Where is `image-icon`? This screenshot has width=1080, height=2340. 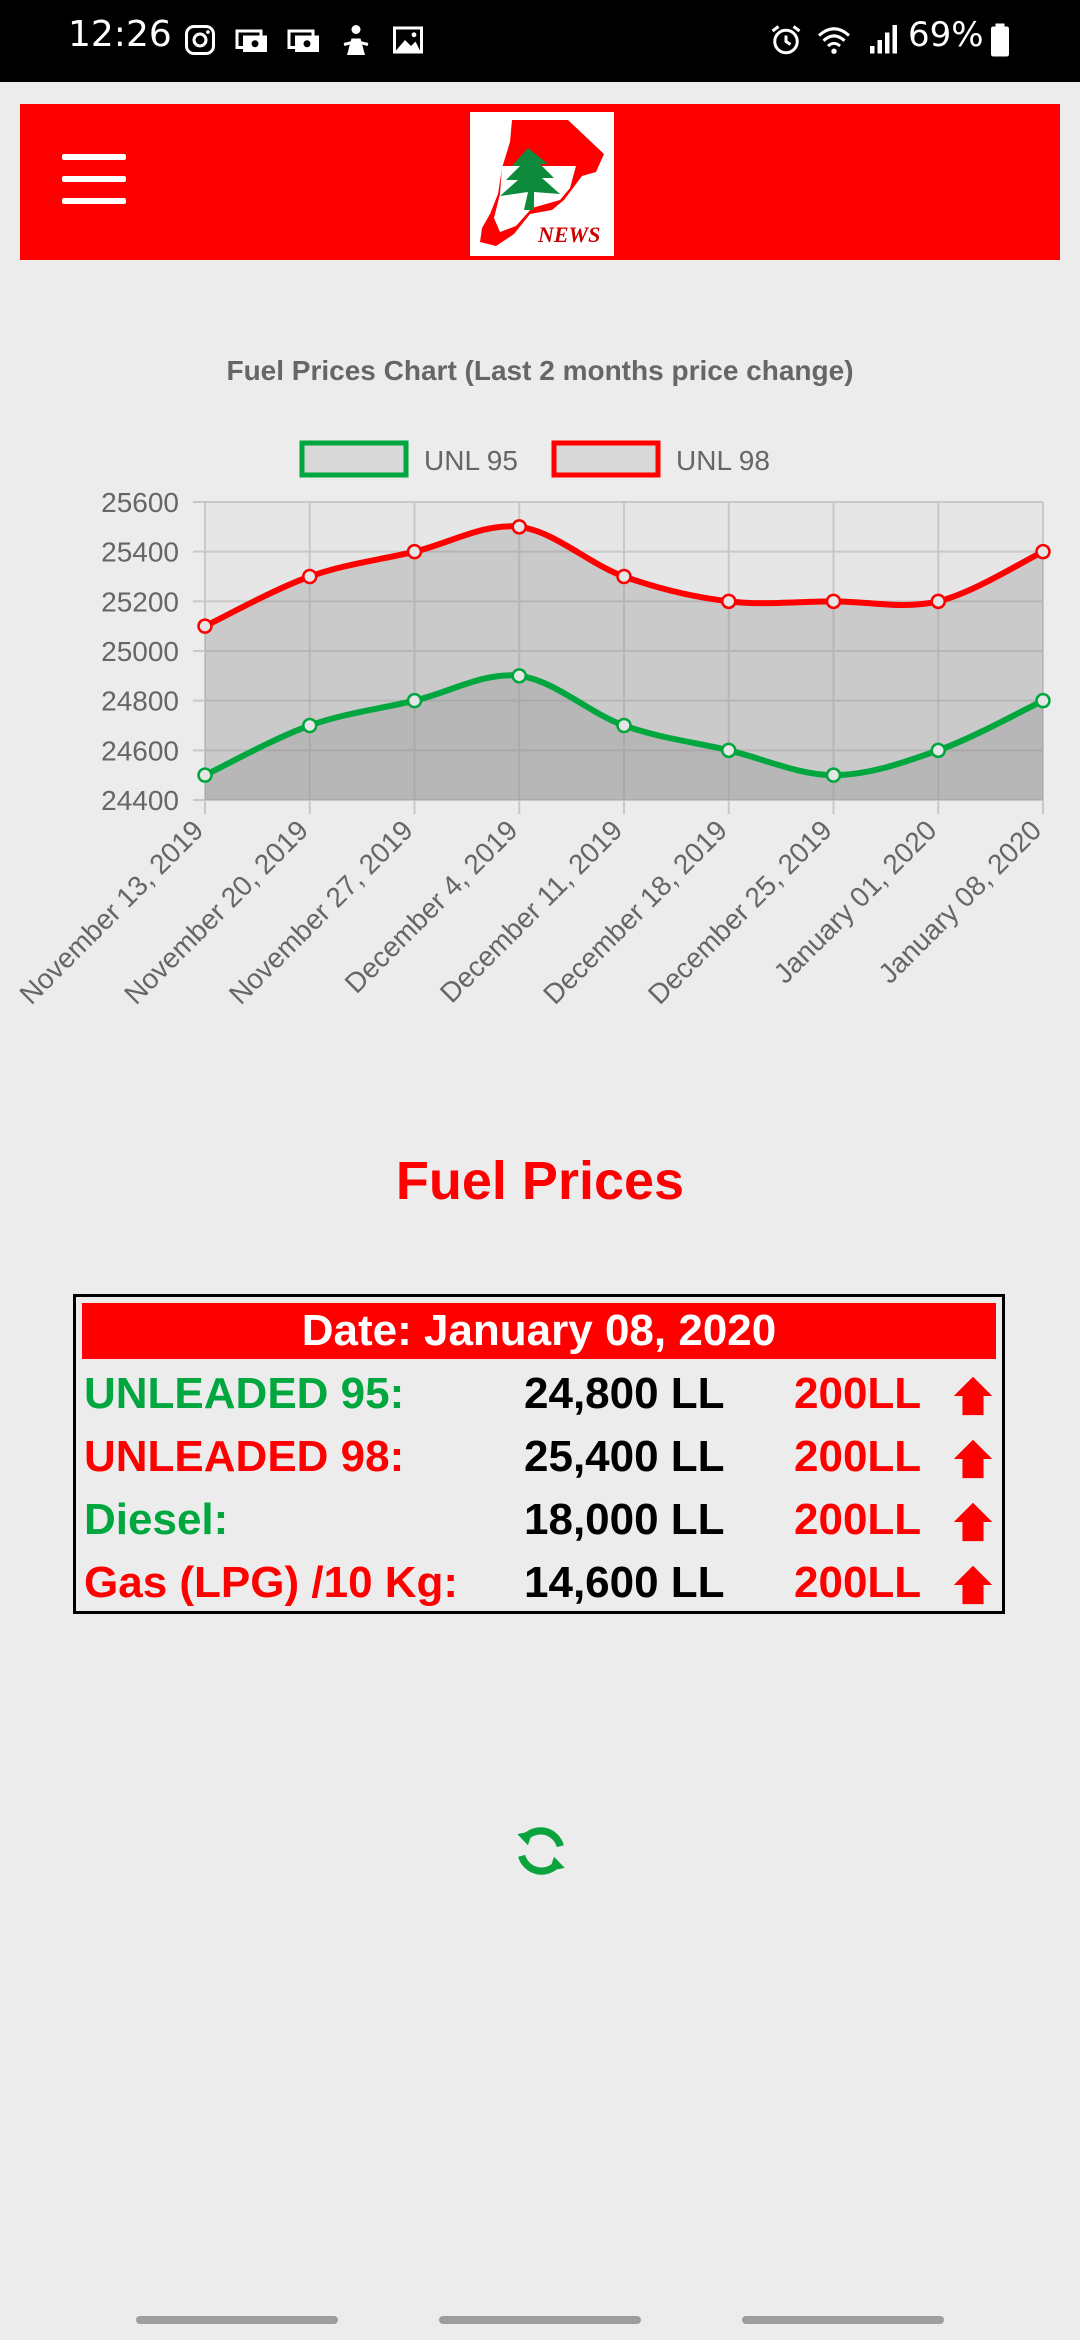
image-icon is located at coordinates (408, 40).